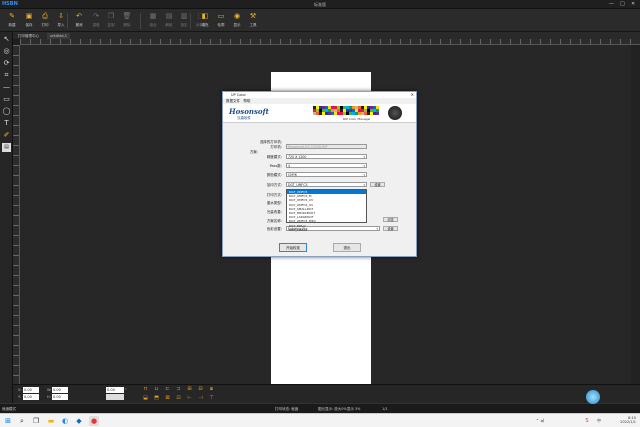 This screenshot has width=640, height=427. I want to click on color-mode-select: CMYK ▾, so click(326, 174).